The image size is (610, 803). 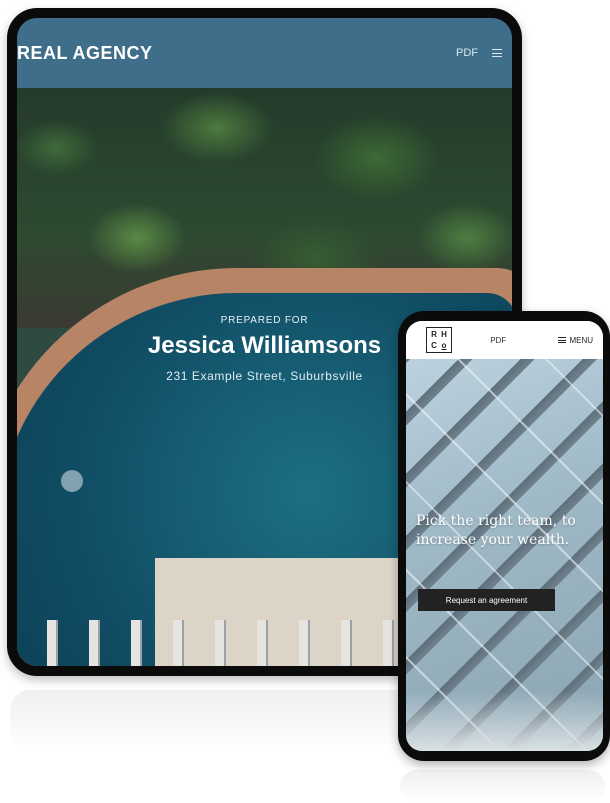 I want to click on phone-reflection, so click(x=502, y=786).